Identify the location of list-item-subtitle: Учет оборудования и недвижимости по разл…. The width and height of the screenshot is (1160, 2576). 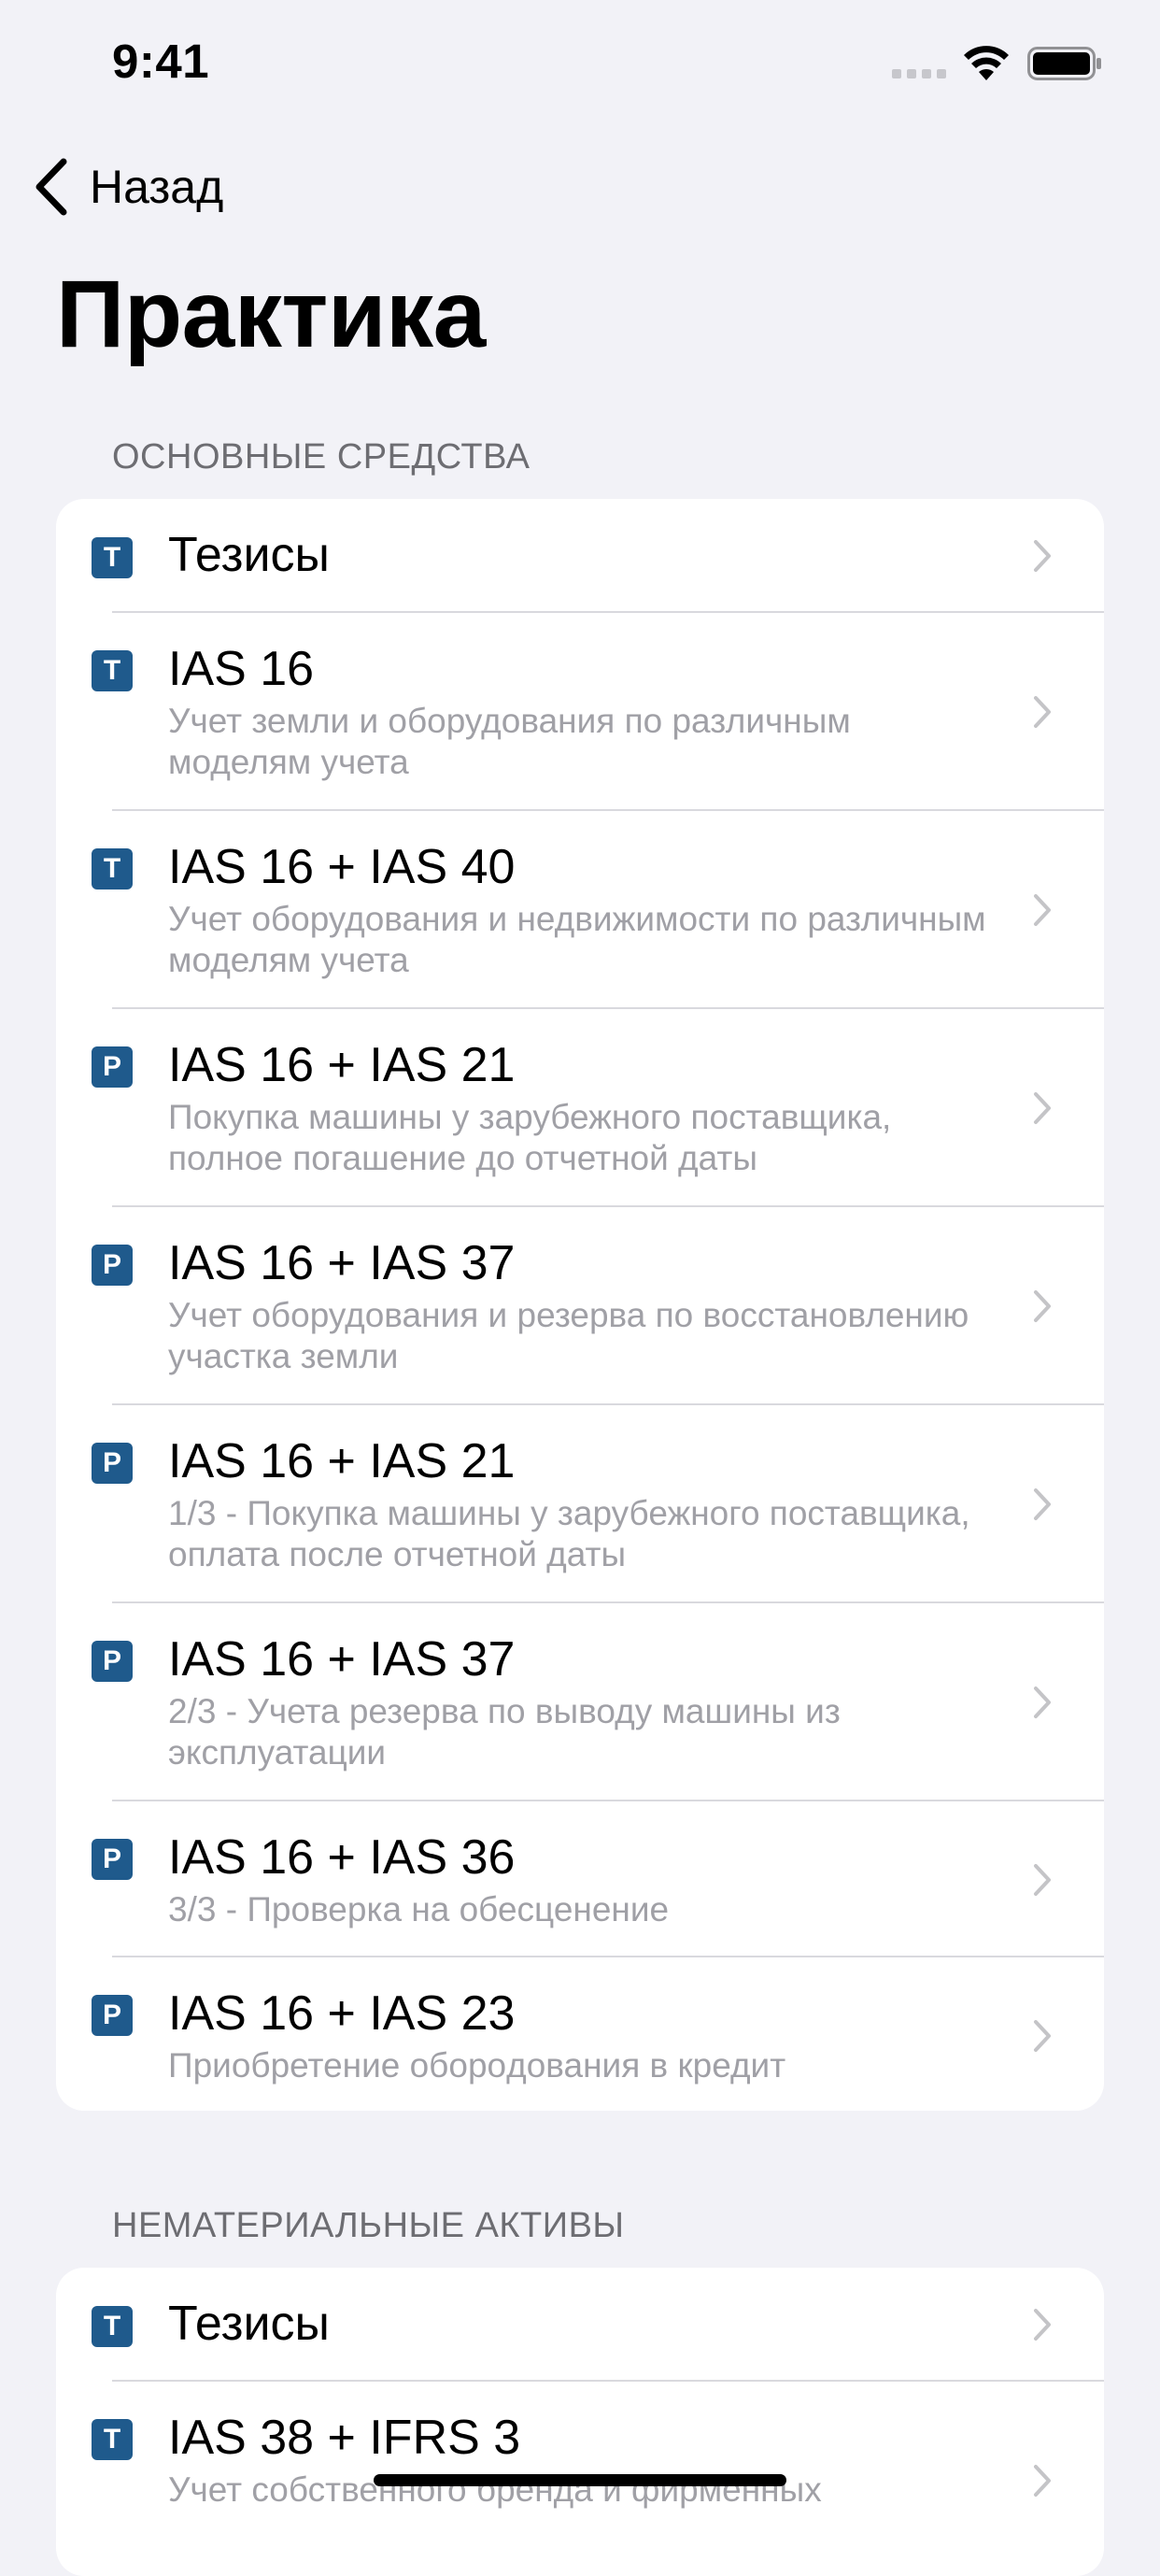
(577, 940).